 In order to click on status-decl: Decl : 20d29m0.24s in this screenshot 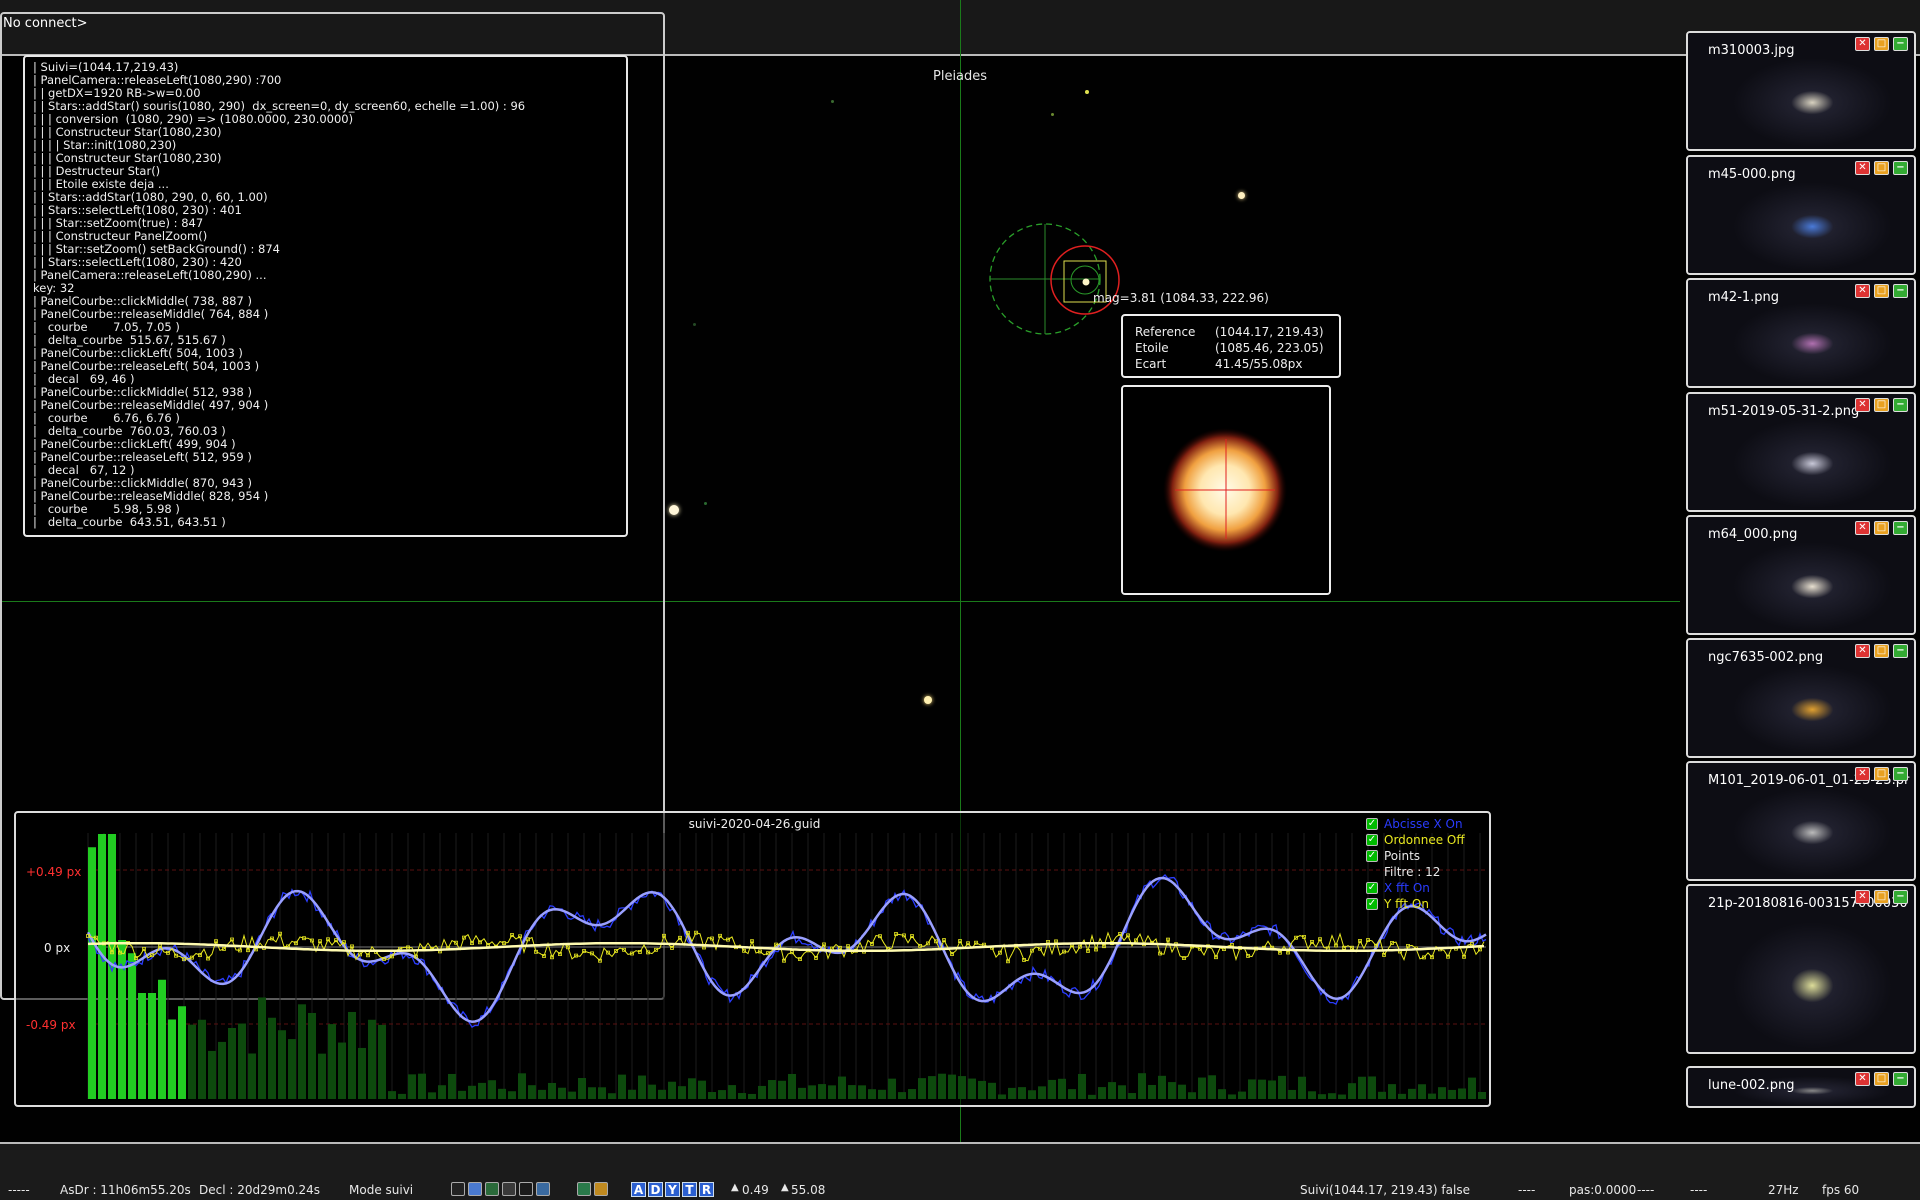, I will do `click(260, 1190)`.